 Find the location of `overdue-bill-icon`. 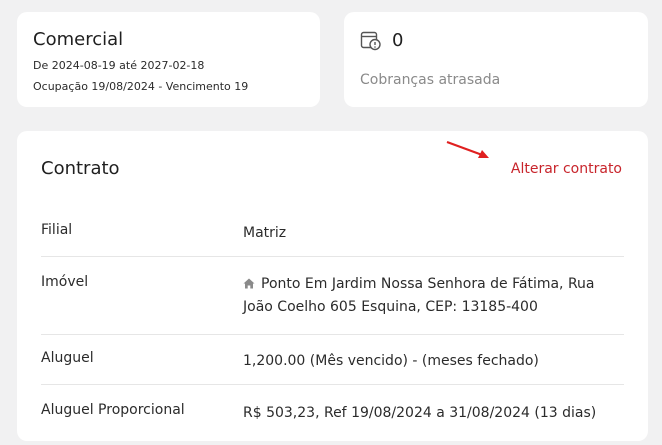

overdue-bill-icon is located at coordinates (370, 41).